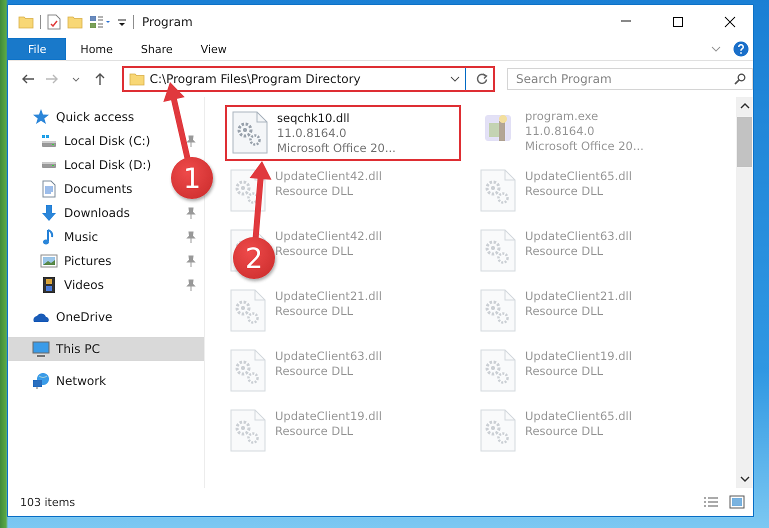 This screenshot has width=769, height=528. Describe the element at coordinates (49, 189) in the screenshot. I see `document-icon` at that location.